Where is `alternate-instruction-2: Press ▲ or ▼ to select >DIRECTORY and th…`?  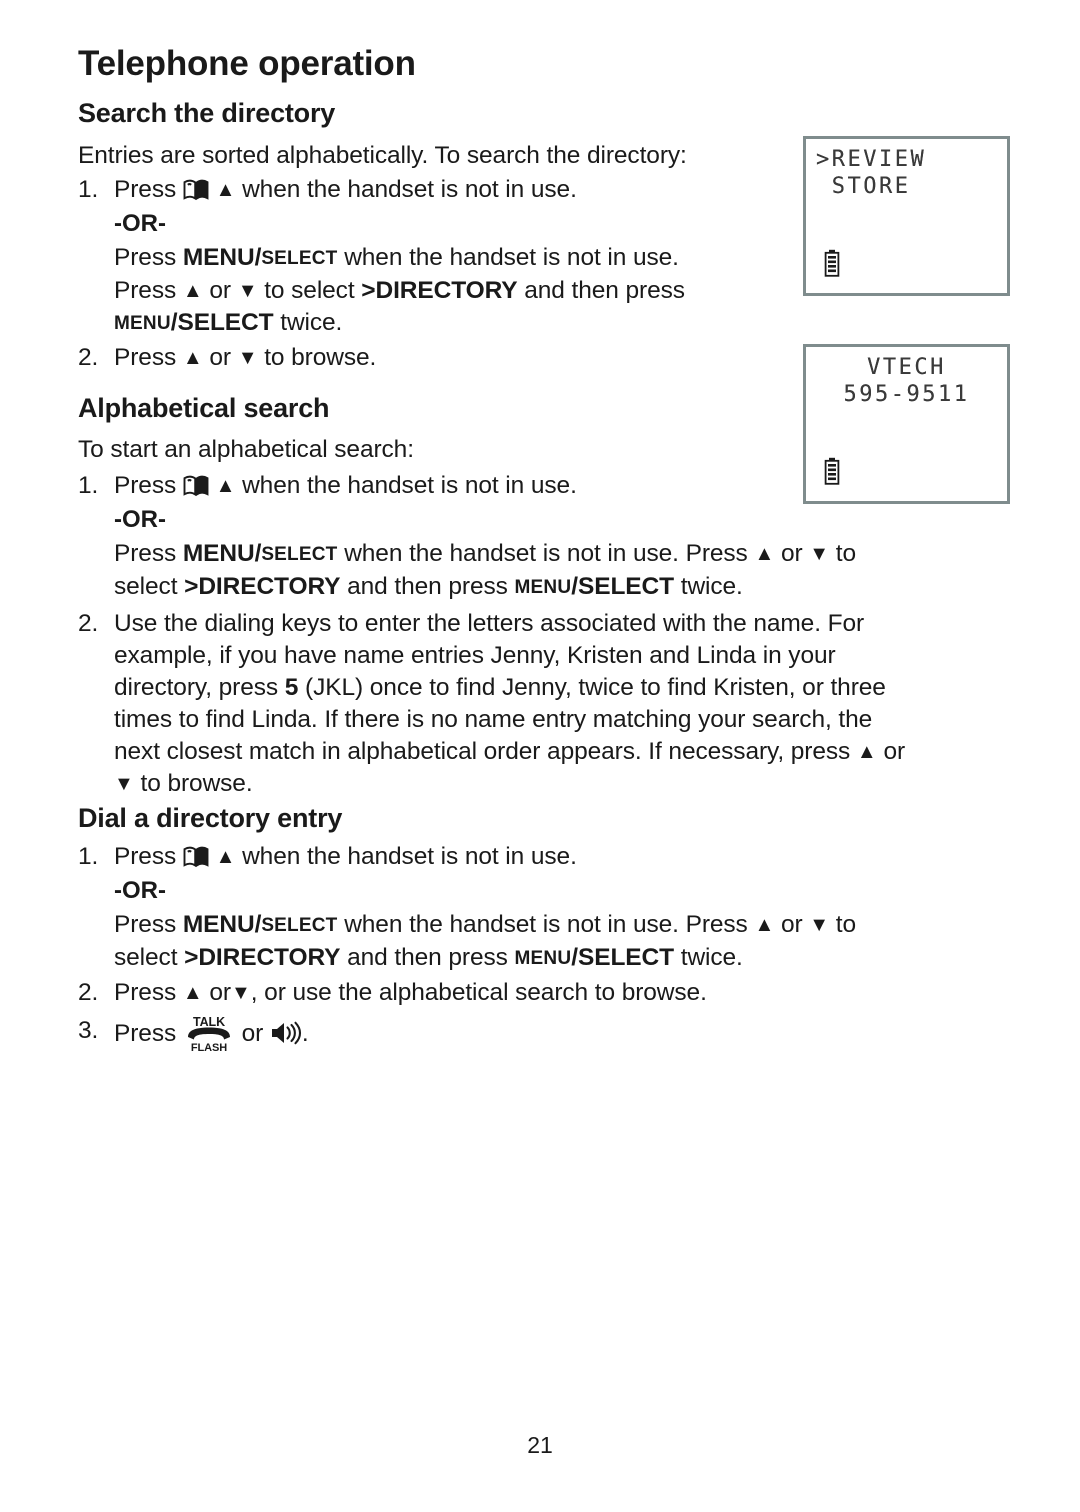 alternate-instruction-2: Press ▲ or ▼ to select >DIRECTORY and th… is located at coordinates (428, 291).